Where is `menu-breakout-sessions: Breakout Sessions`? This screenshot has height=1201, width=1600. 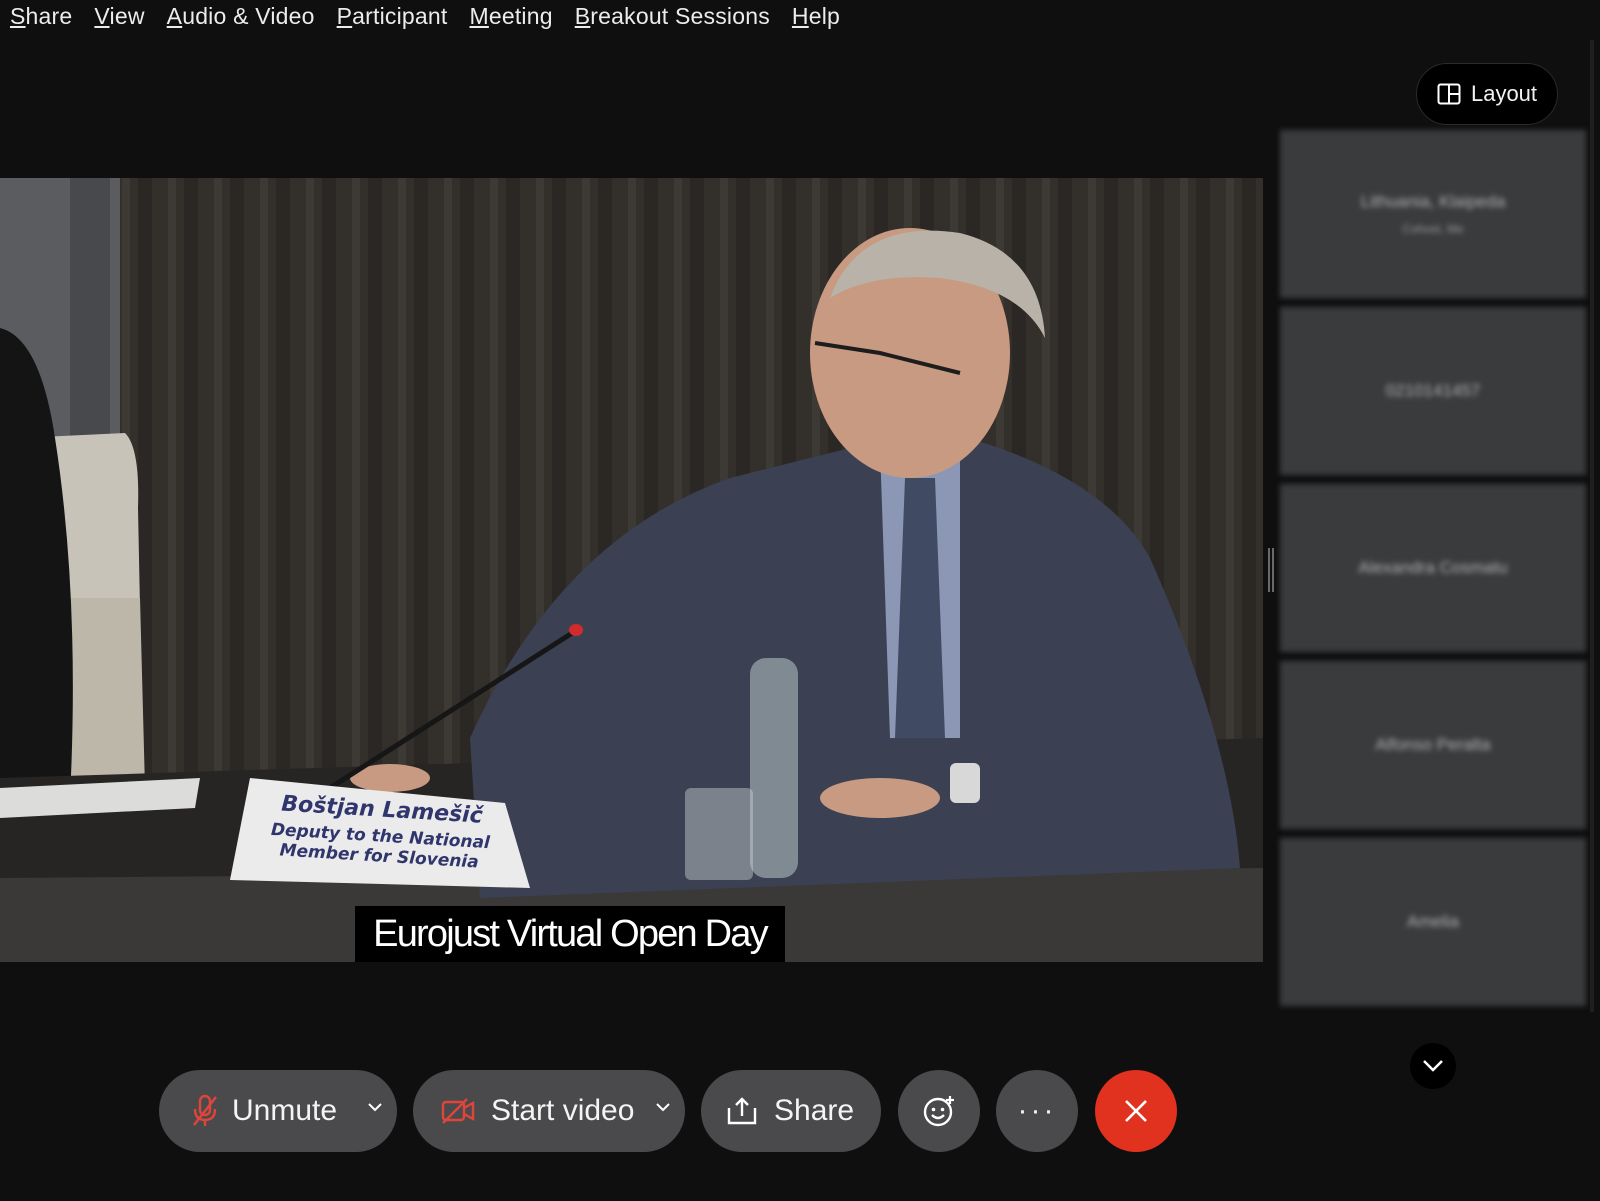
menu-breakout-sessions: Breakout Sessions is located at coordinates (672, 16).